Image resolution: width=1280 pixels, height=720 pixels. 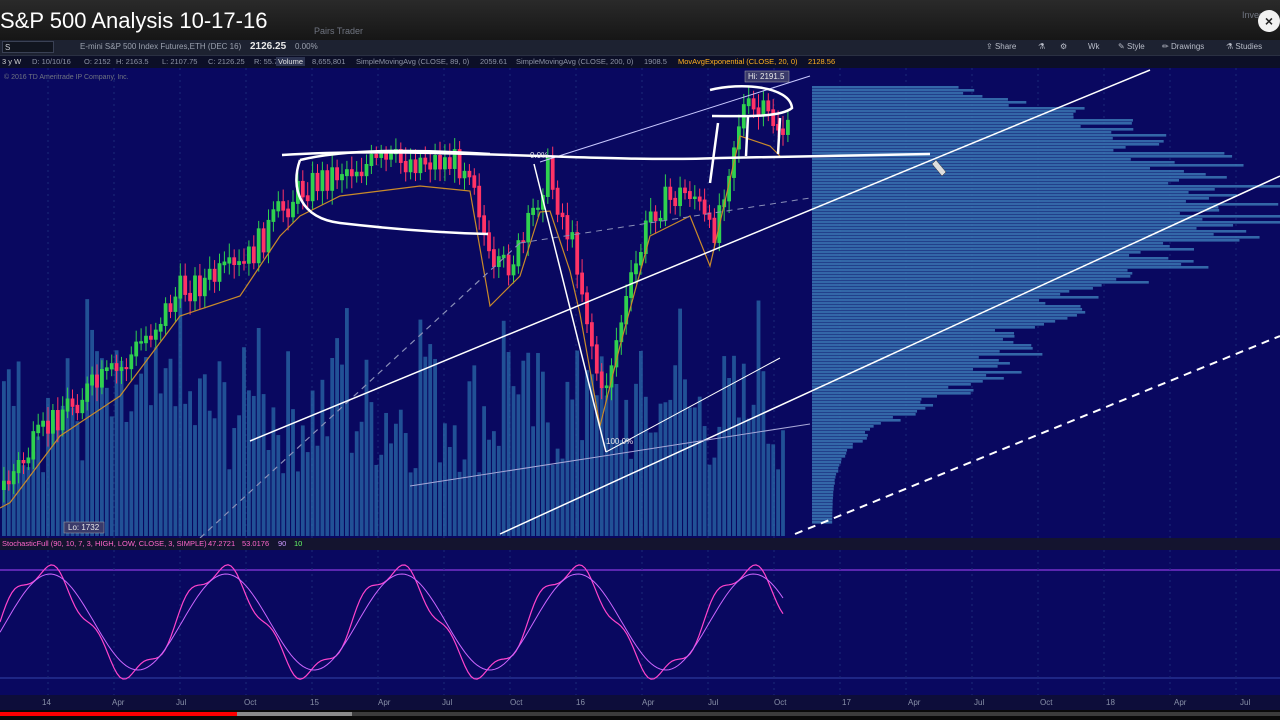 I want to click on pencil-icon: ✏, so click(x=1166, y=46).